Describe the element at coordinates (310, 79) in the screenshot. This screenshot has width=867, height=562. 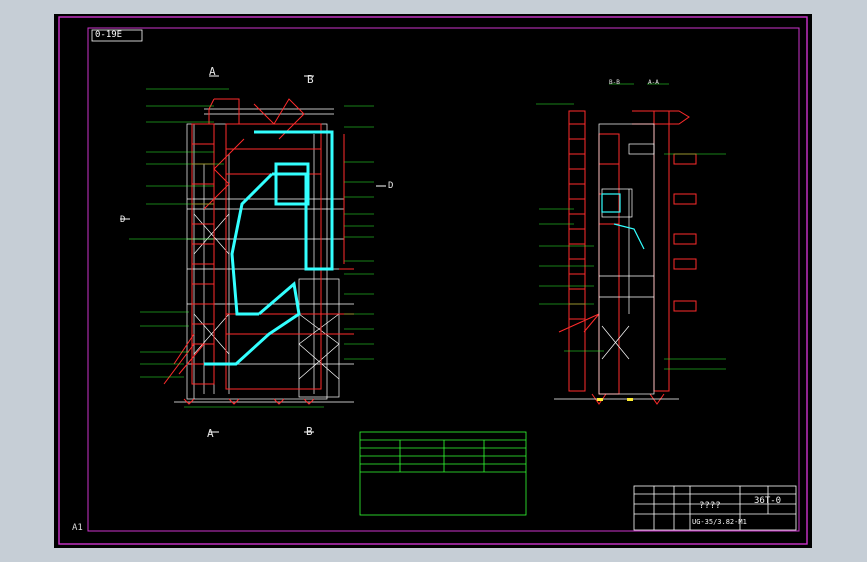
I see `section-mark-b-top: B` at that location.